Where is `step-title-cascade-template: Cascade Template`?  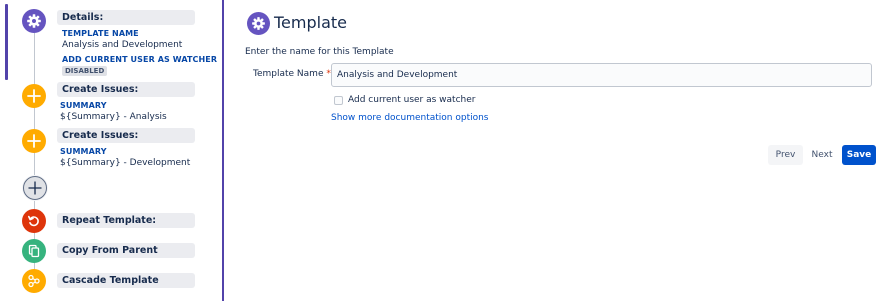 step-title-cascade-template: Cascade Template is located at coordinates (126, 280).